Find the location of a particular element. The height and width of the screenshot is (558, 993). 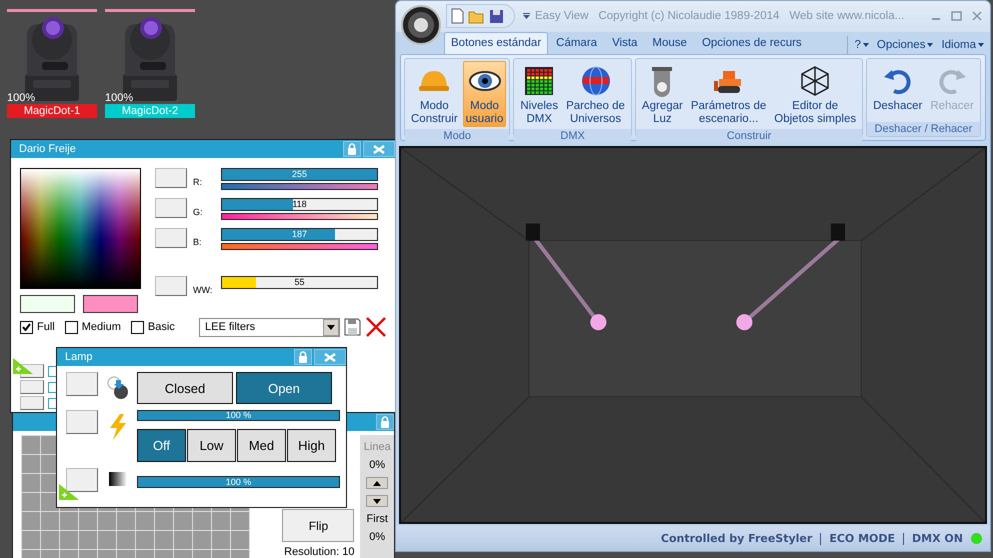

group-label: Deshacer / Rehacer is located at coordinates (923, 129).